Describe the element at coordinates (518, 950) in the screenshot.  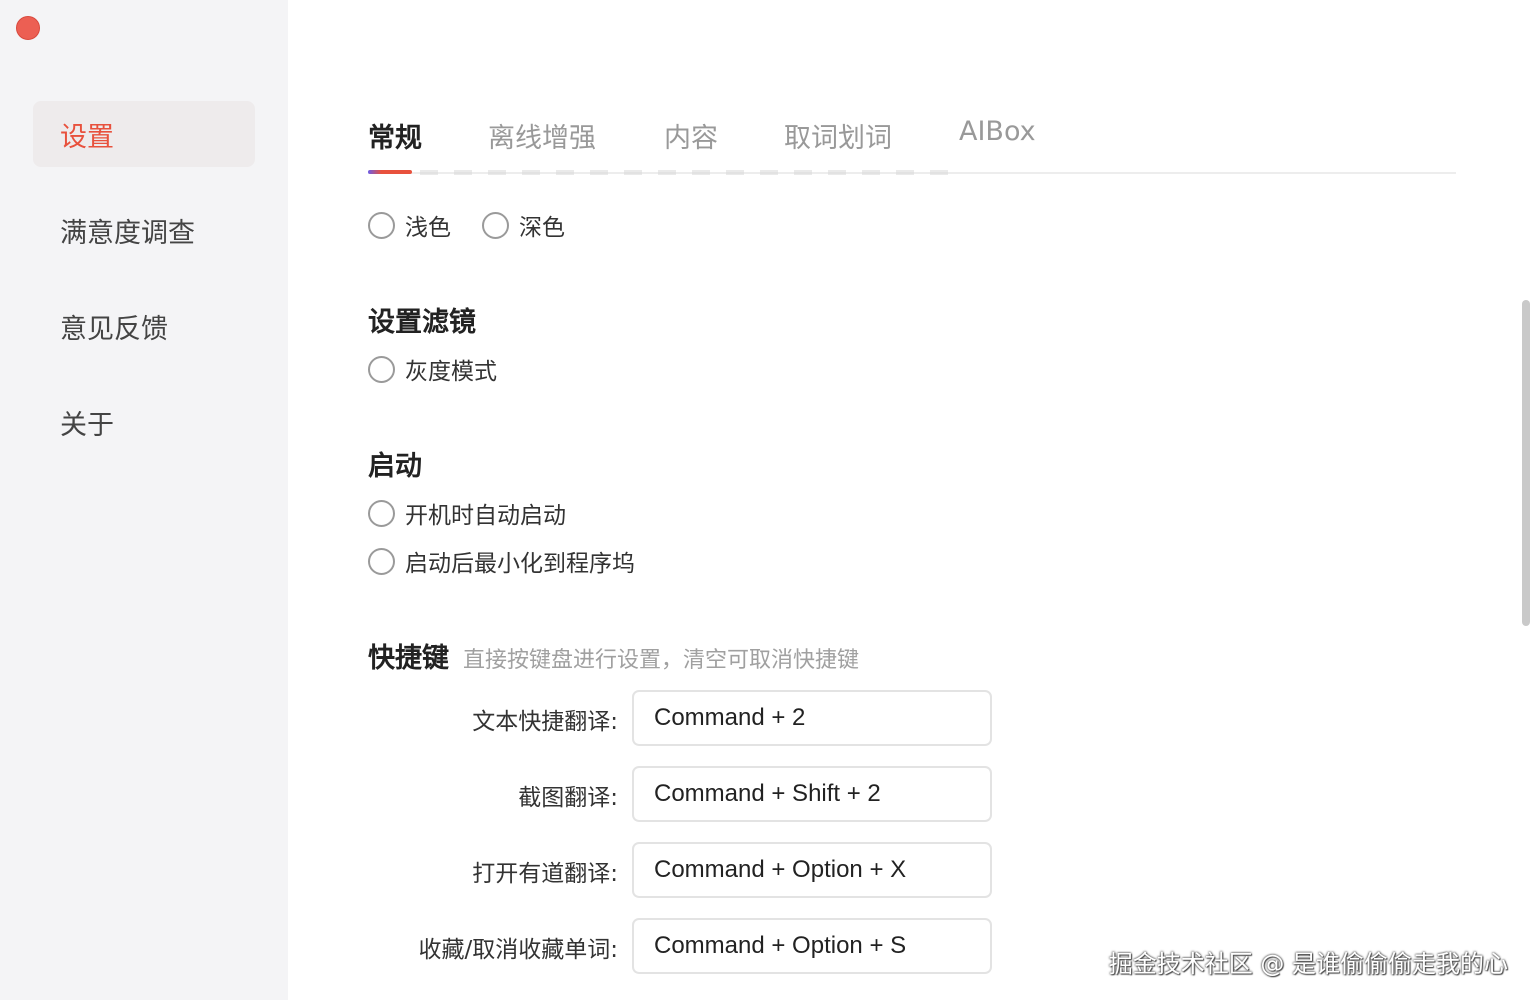
I see `shortcut-label: 收藏/取消收藏单词:` at that location.